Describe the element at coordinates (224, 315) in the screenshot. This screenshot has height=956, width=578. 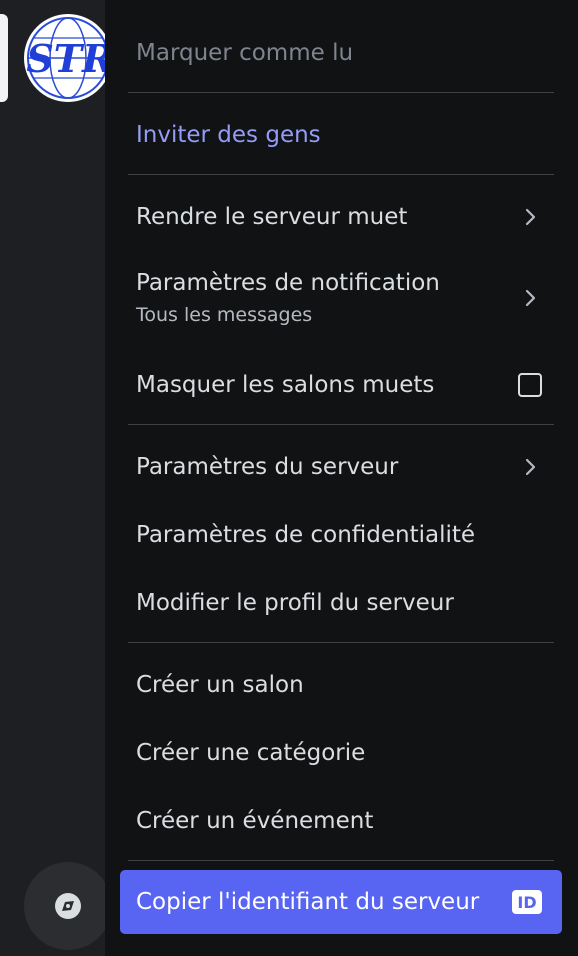
I see `notification-settings-value: Tous les messages` at that location.